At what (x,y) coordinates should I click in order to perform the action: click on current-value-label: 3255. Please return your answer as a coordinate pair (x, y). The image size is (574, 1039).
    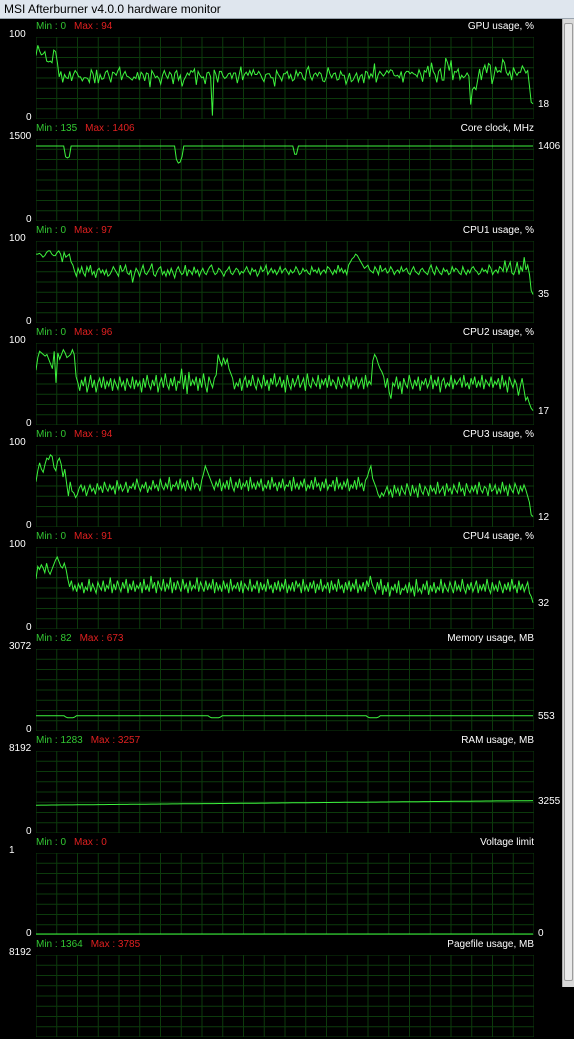
    Looking at the image, I should click on (549, 801).